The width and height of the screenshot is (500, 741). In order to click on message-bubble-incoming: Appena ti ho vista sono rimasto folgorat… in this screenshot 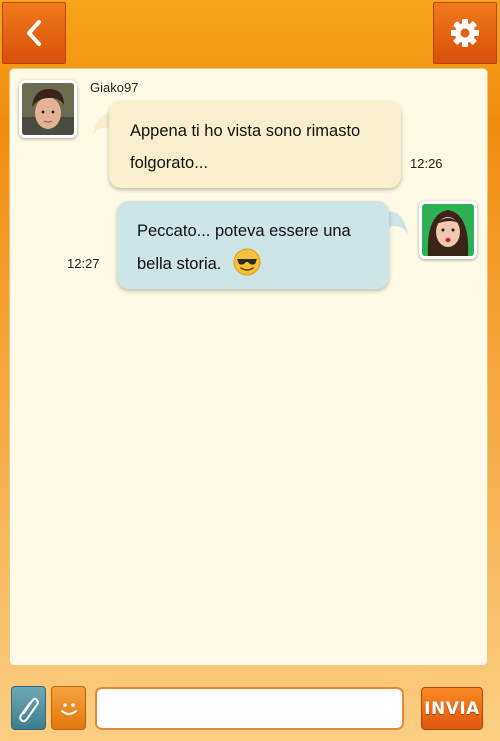, I will do `click(255, 144)`.